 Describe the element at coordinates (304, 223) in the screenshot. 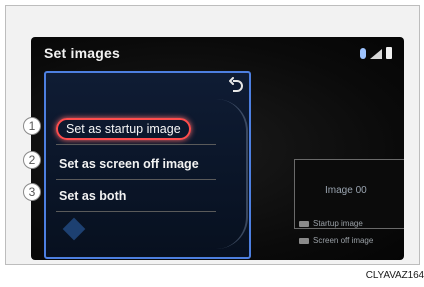

I see `startup-image-icon` at that location.